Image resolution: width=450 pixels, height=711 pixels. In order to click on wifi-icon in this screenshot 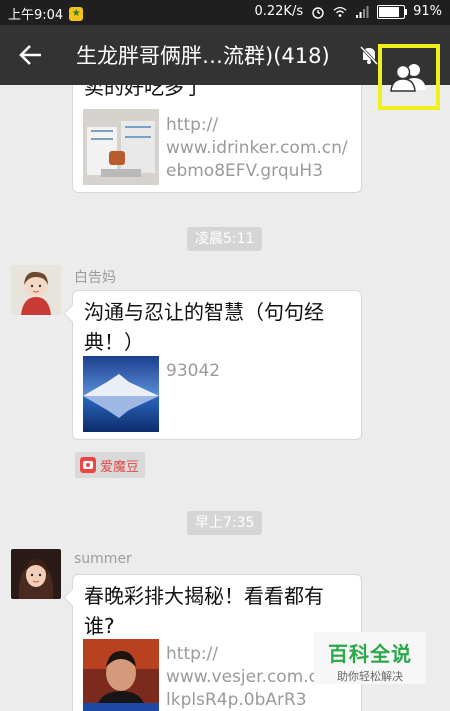, I will do `click(340, 11)`.